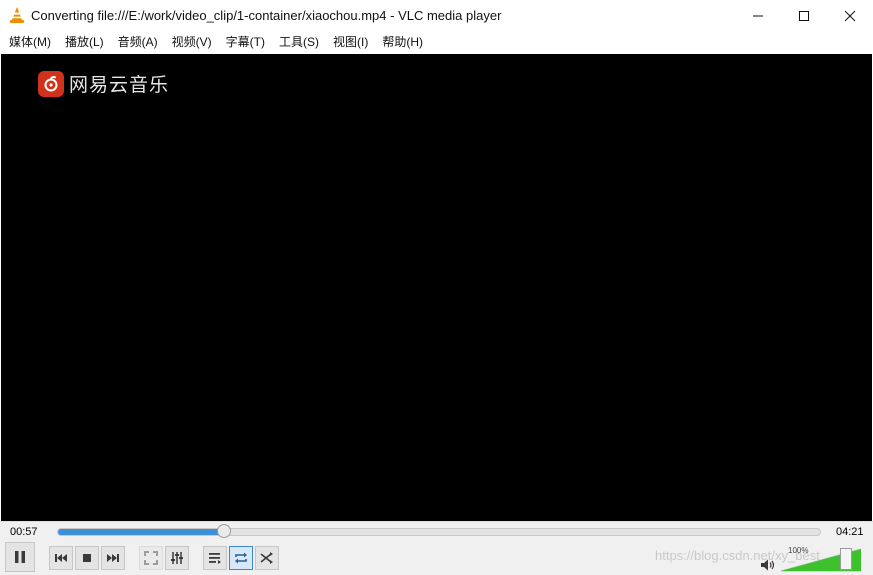  I want to click on fullscreen-button, so click(151, 558).